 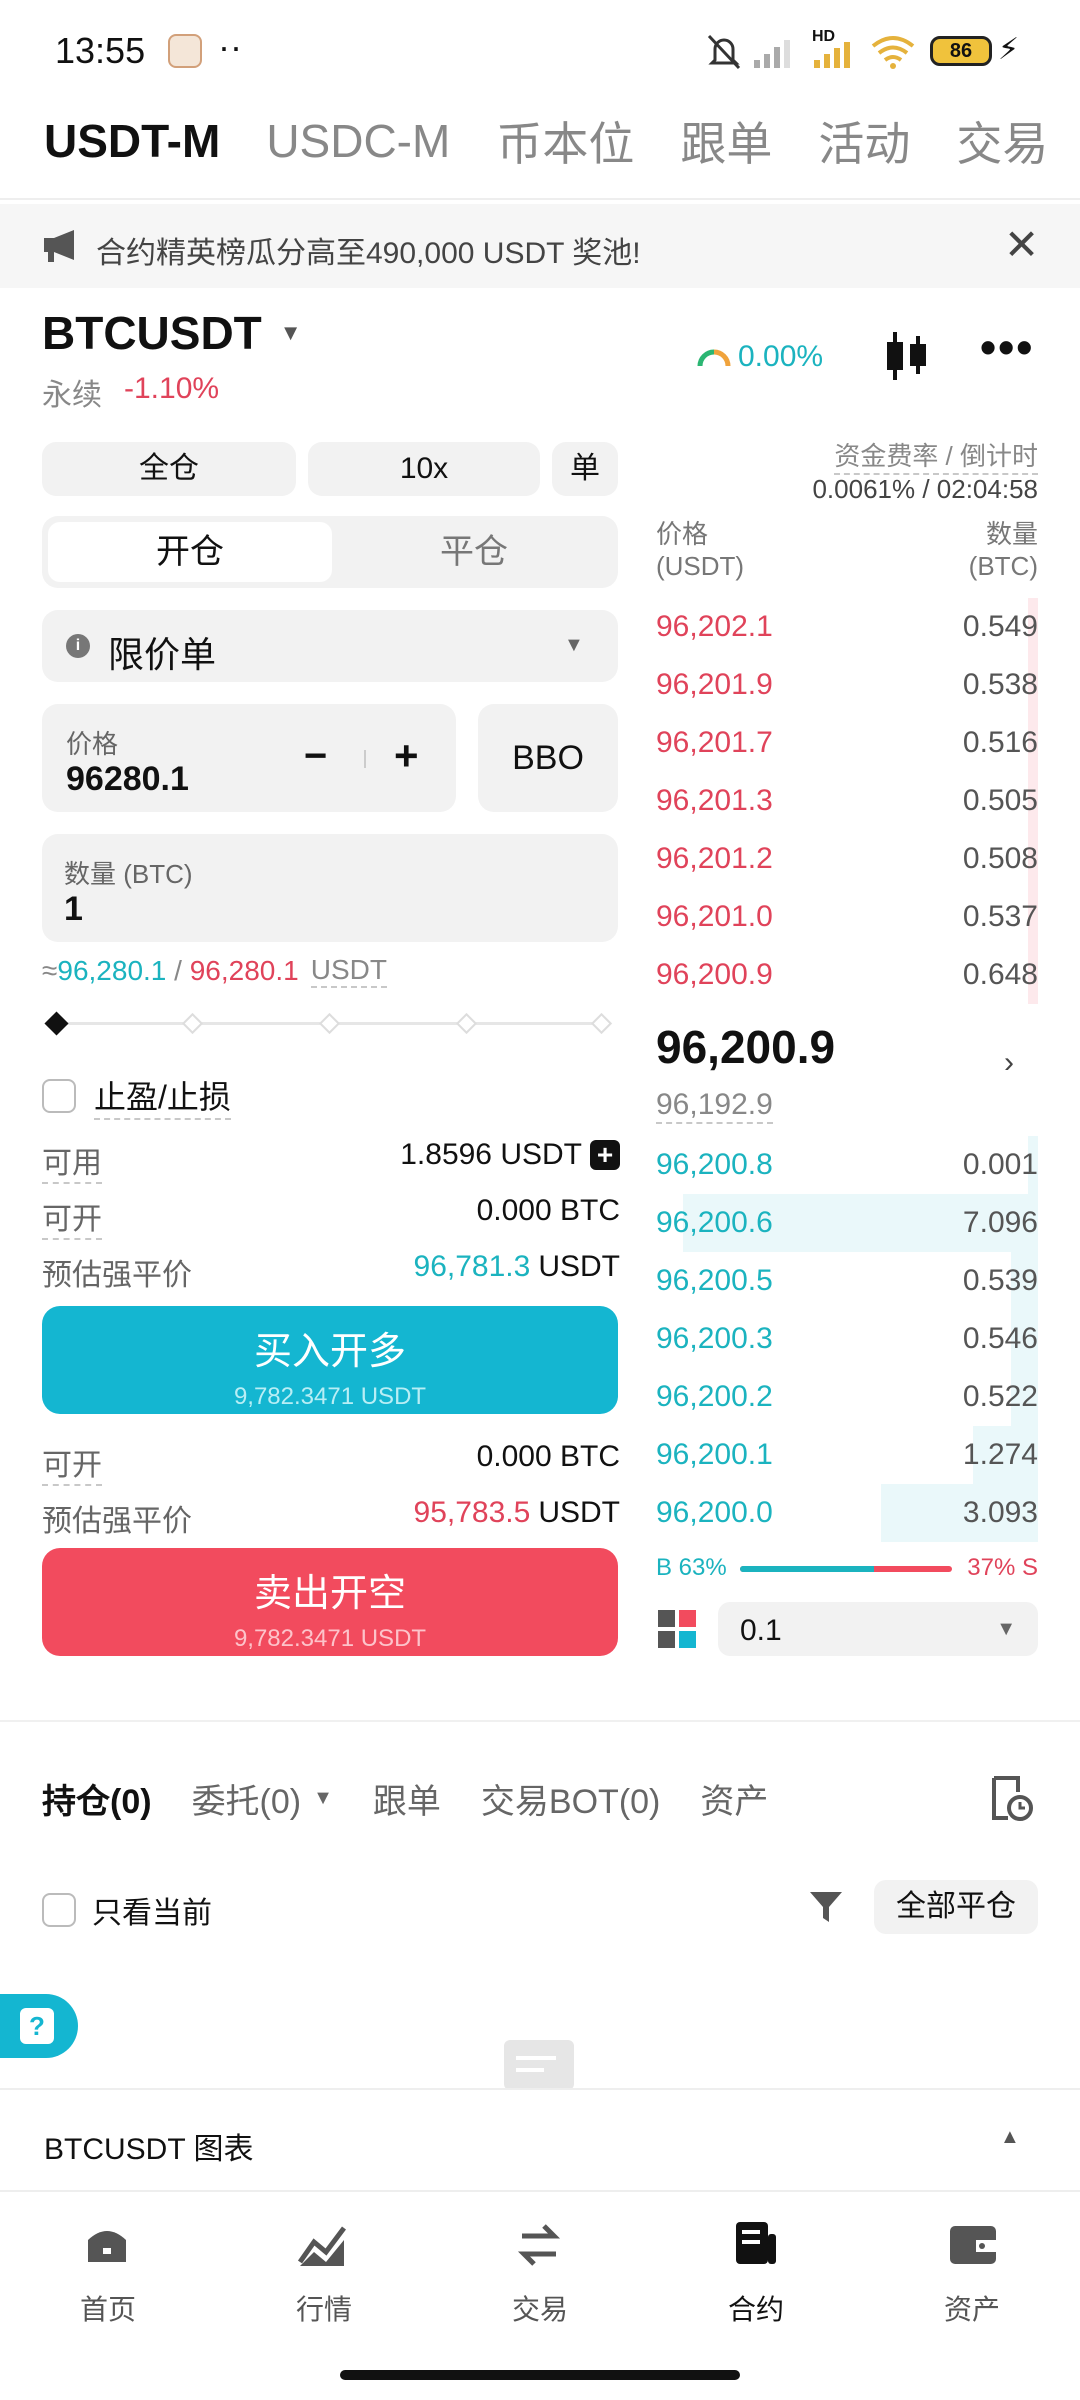 What do you see at coordinates (847, 1223) in the screenshot?
I see `bid-row: 96,200.6 7.096` at bounding box center [847, 1223].